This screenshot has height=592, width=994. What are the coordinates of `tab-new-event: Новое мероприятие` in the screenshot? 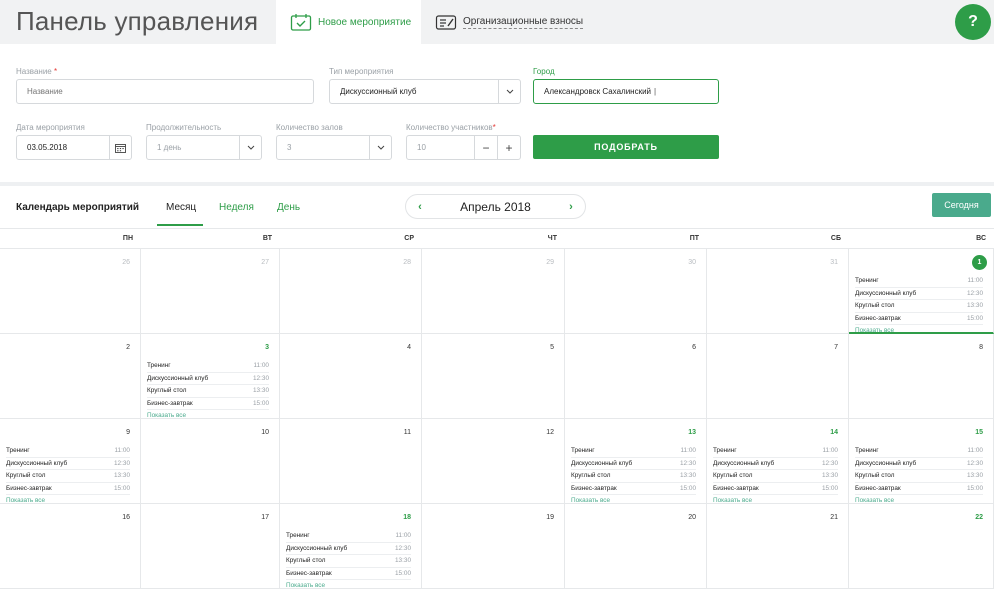 It's located at (348, 22).